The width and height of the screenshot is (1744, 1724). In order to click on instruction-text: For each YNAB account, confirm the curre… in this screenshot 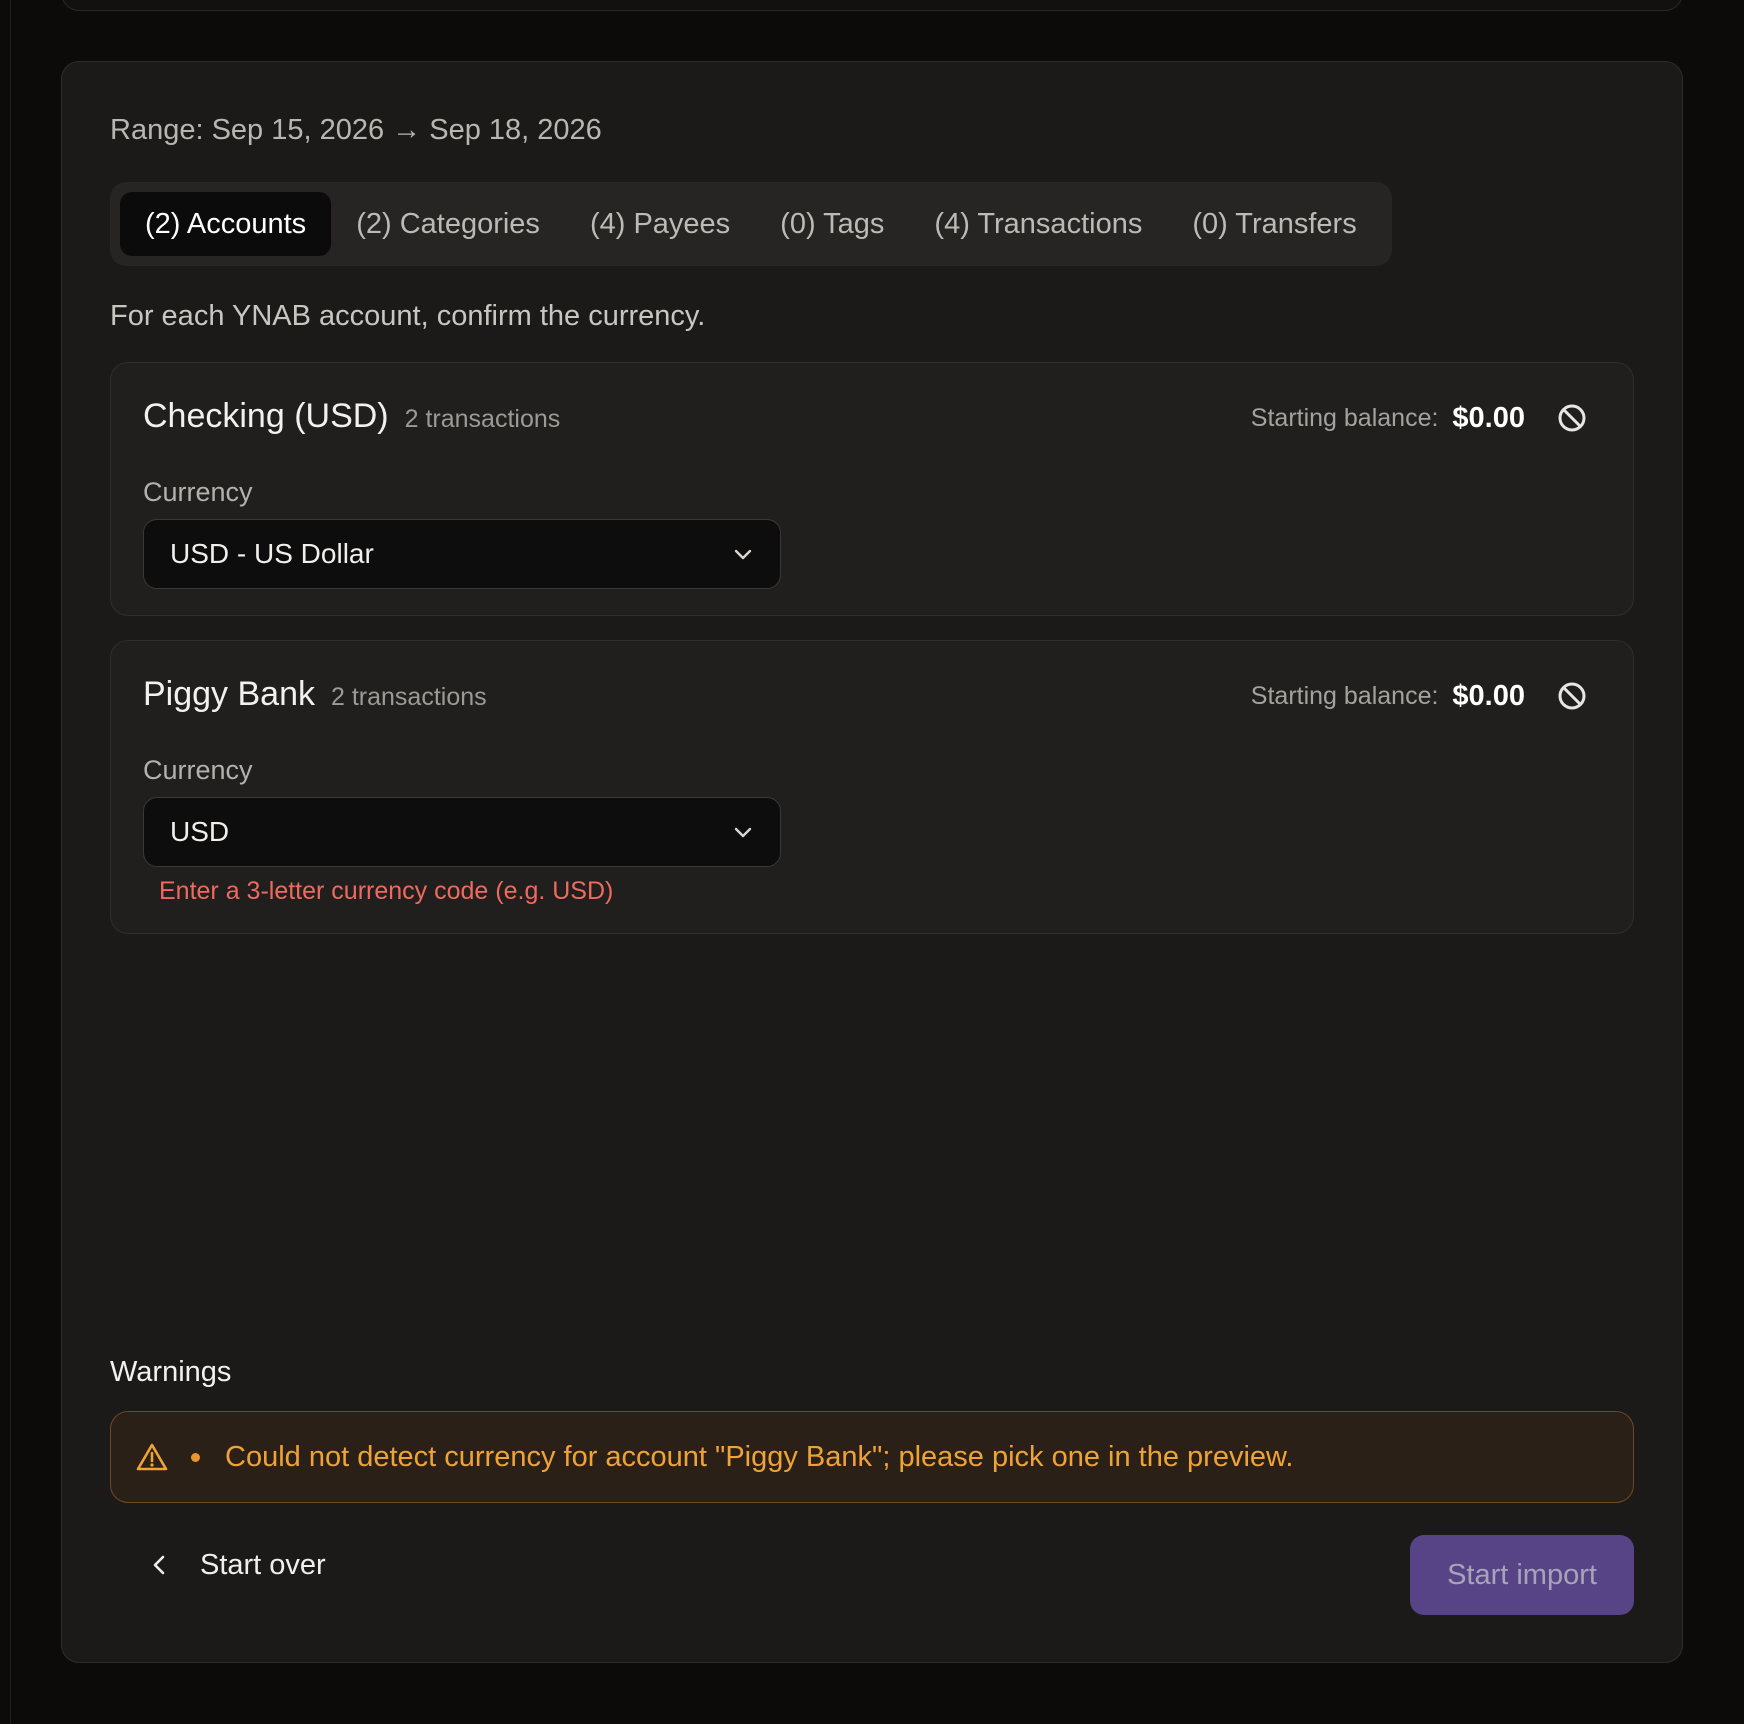, I will do `click(408, 316)`.